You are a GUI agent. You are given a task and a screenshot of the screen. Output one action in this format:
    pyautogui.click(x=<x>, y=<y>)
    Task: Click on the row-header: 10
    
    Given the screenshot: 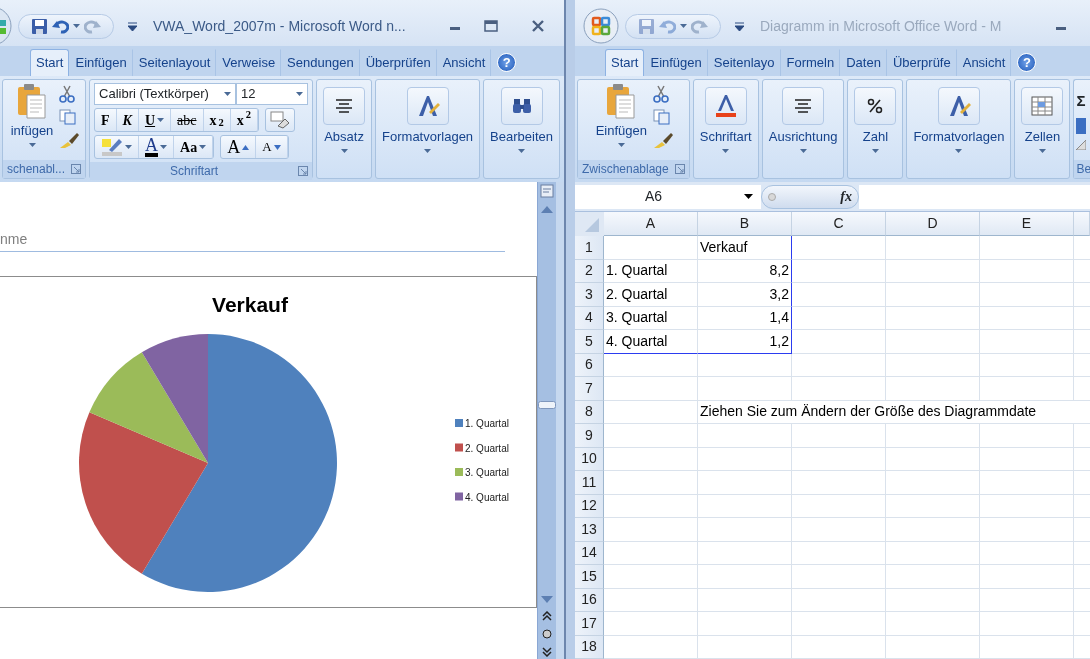 What is the action you would take?
    pyautogui.click(x=589, y=459)
    